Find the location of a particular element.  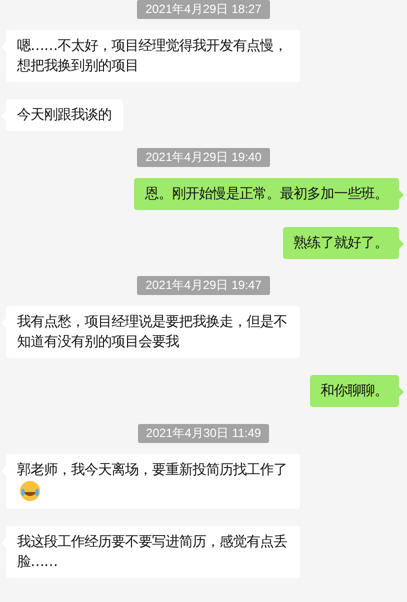

sent-message-bubble: 恩。刚开始慢是正常。最初多加一些班。 is located at coordinates (266, 194).